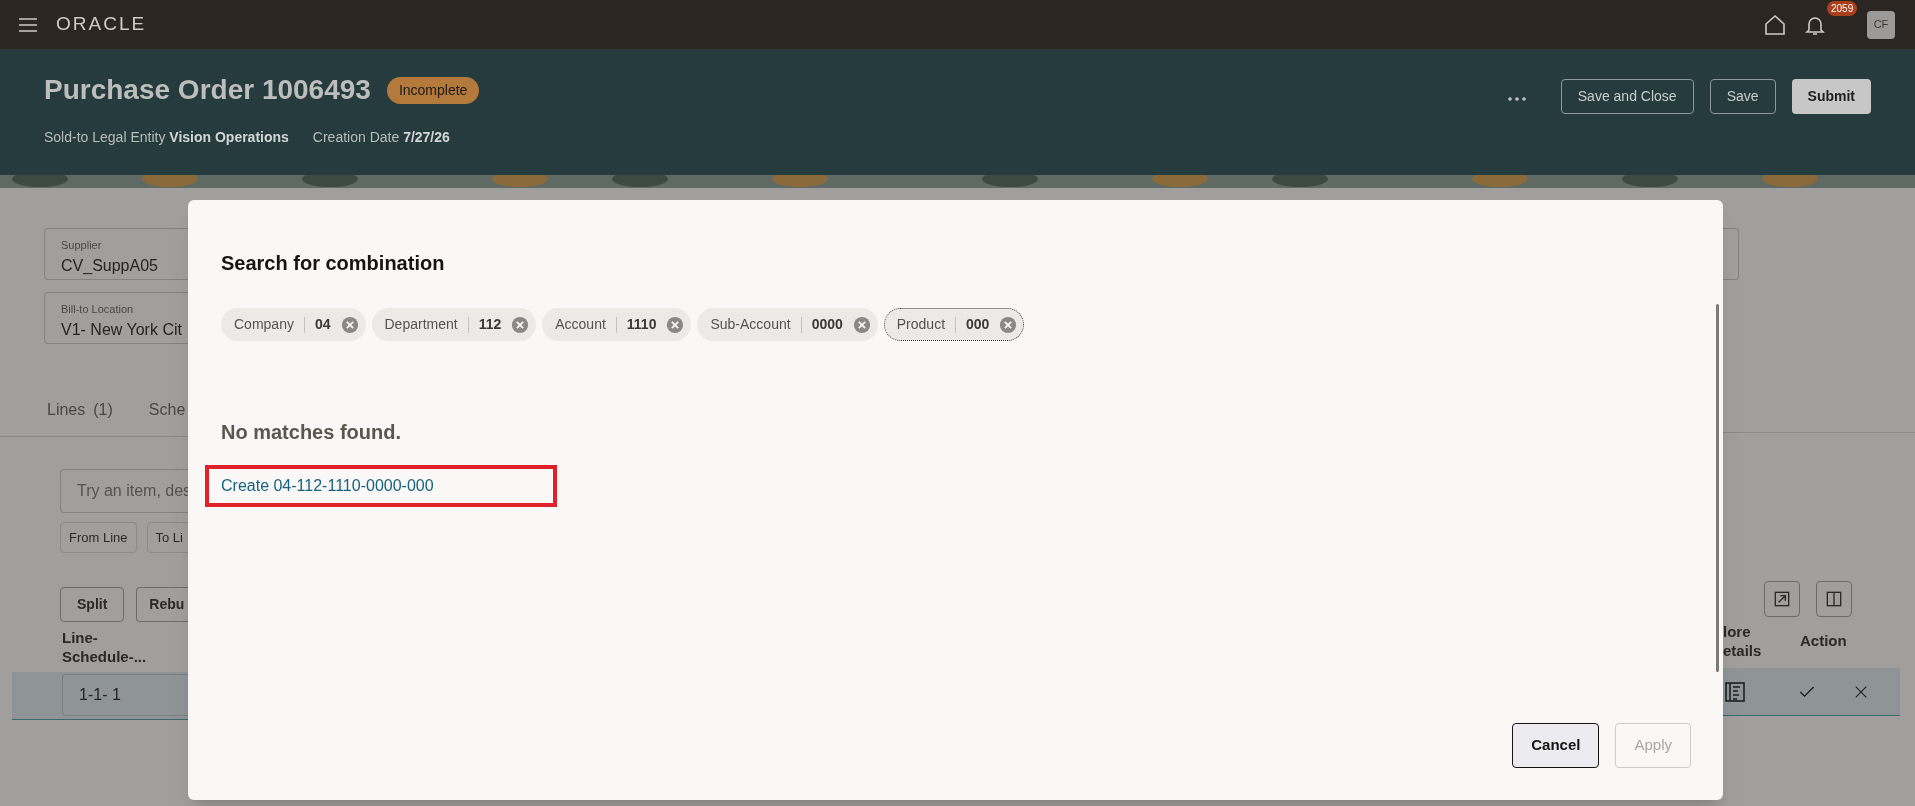 The image size is (1915, 806). What do you see at coordinates (1842, 8) in the screenshot?
I see `notification-count: 2059` at bounding box center [1842, 8].